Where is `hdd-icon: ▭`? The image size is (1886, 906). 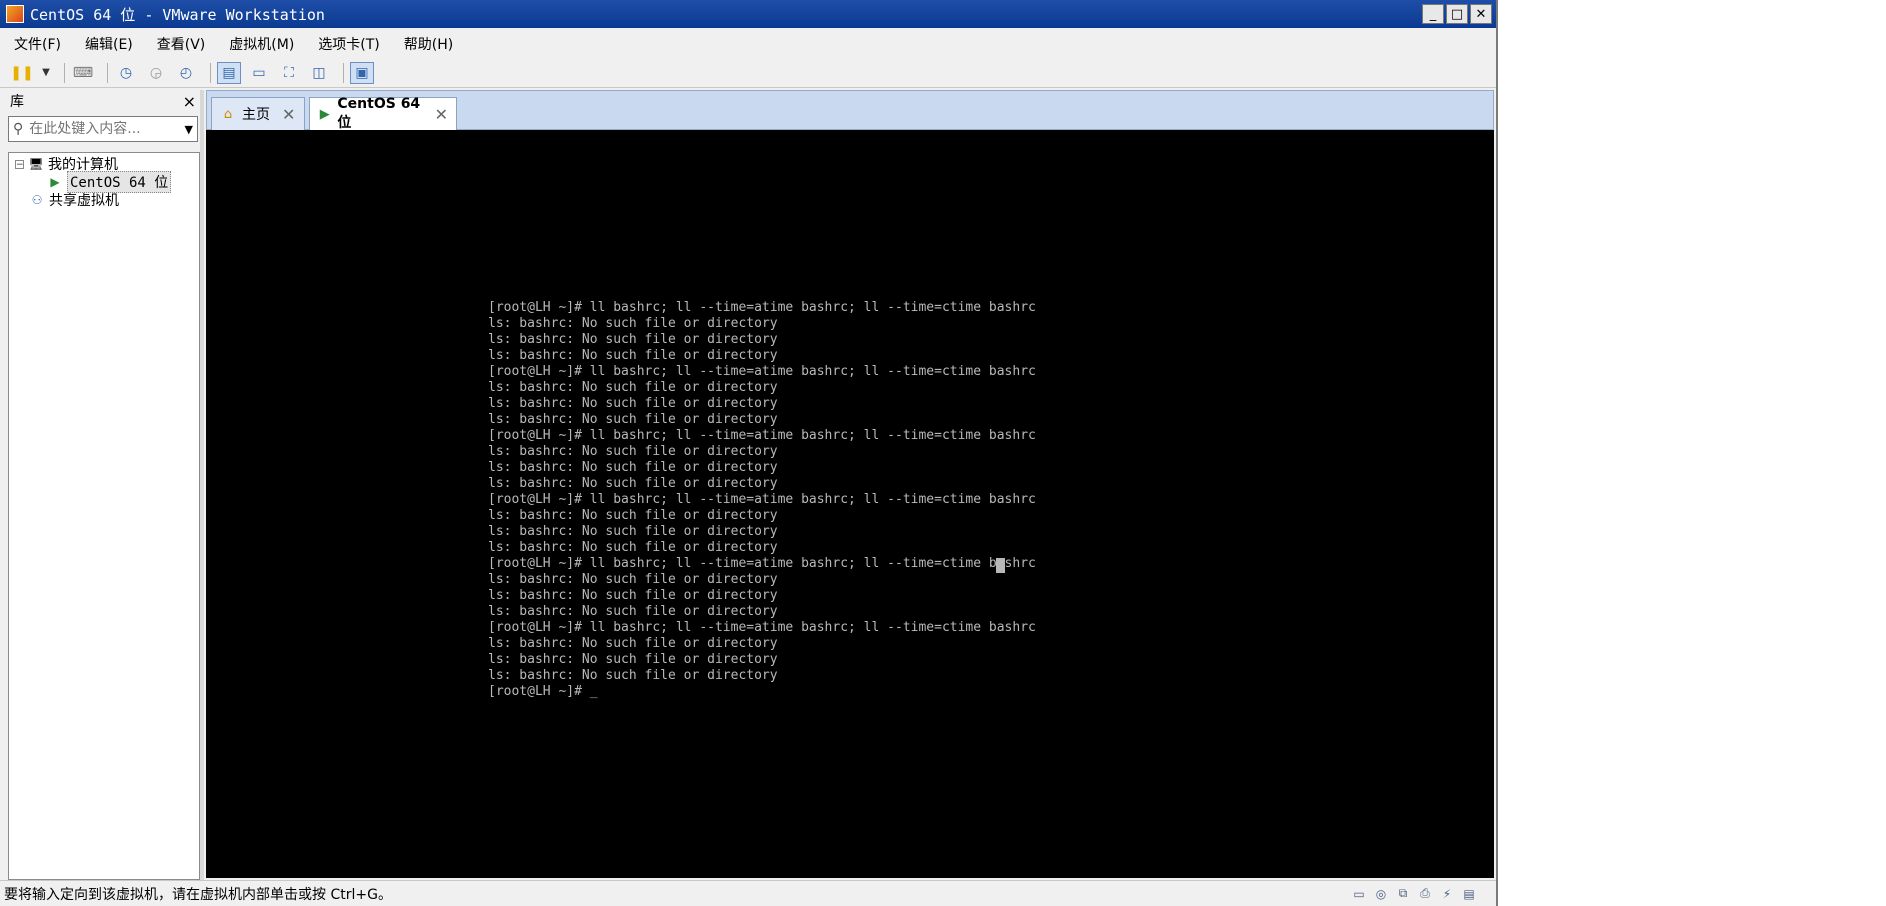
hdd-icon: ▭ is located at coordinates (1359, 894).